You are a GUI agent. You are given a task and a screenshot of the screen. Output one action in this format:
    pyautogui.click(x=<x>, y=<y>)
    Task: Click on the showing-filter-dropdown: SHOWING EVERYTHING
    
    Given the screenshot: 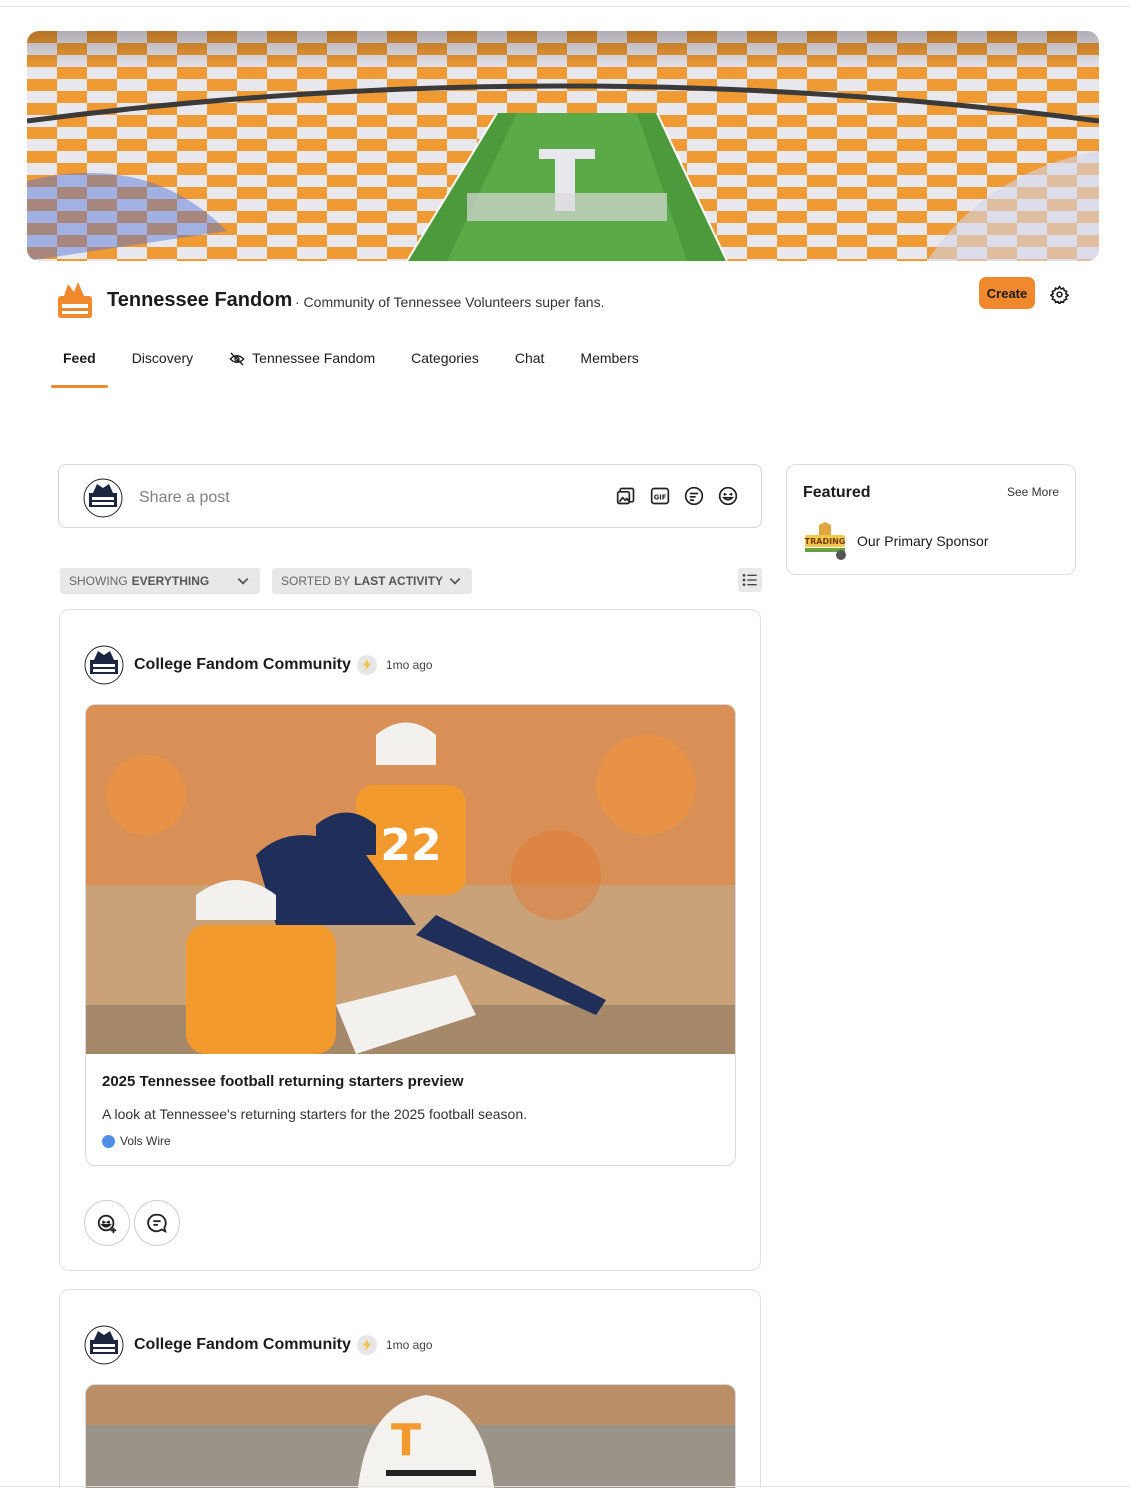 What is the action you would take?
    pyautogui.click(x=160, y=581)
    